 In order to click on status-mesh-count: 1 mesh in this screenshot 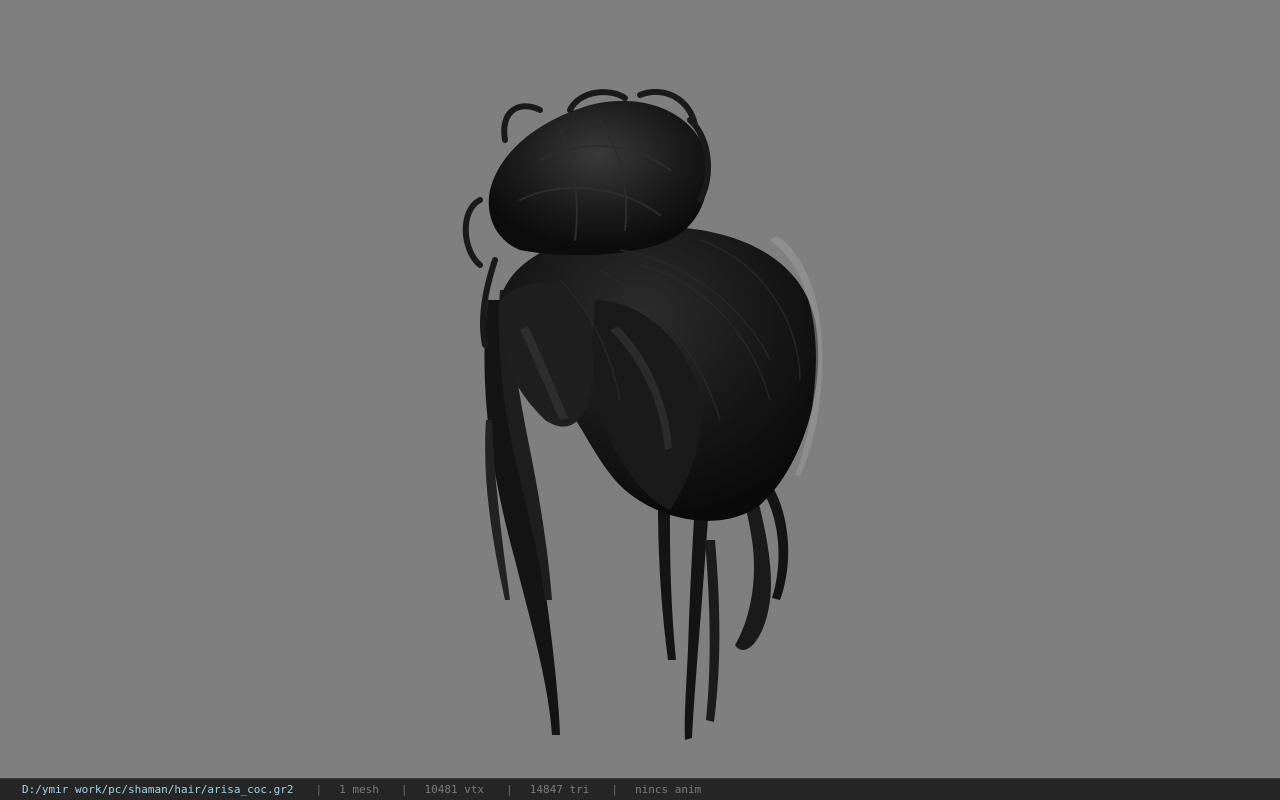, I will do `click(359, 789)`.